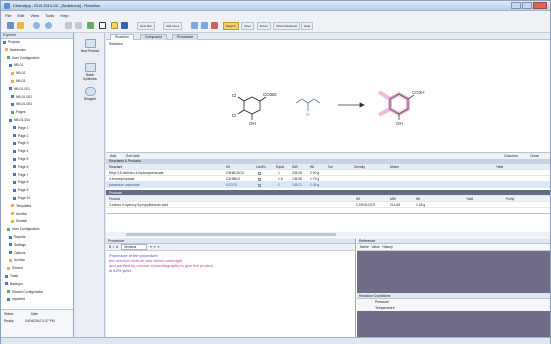  I want to click on tree-item: NB-01, so click(12, 65).